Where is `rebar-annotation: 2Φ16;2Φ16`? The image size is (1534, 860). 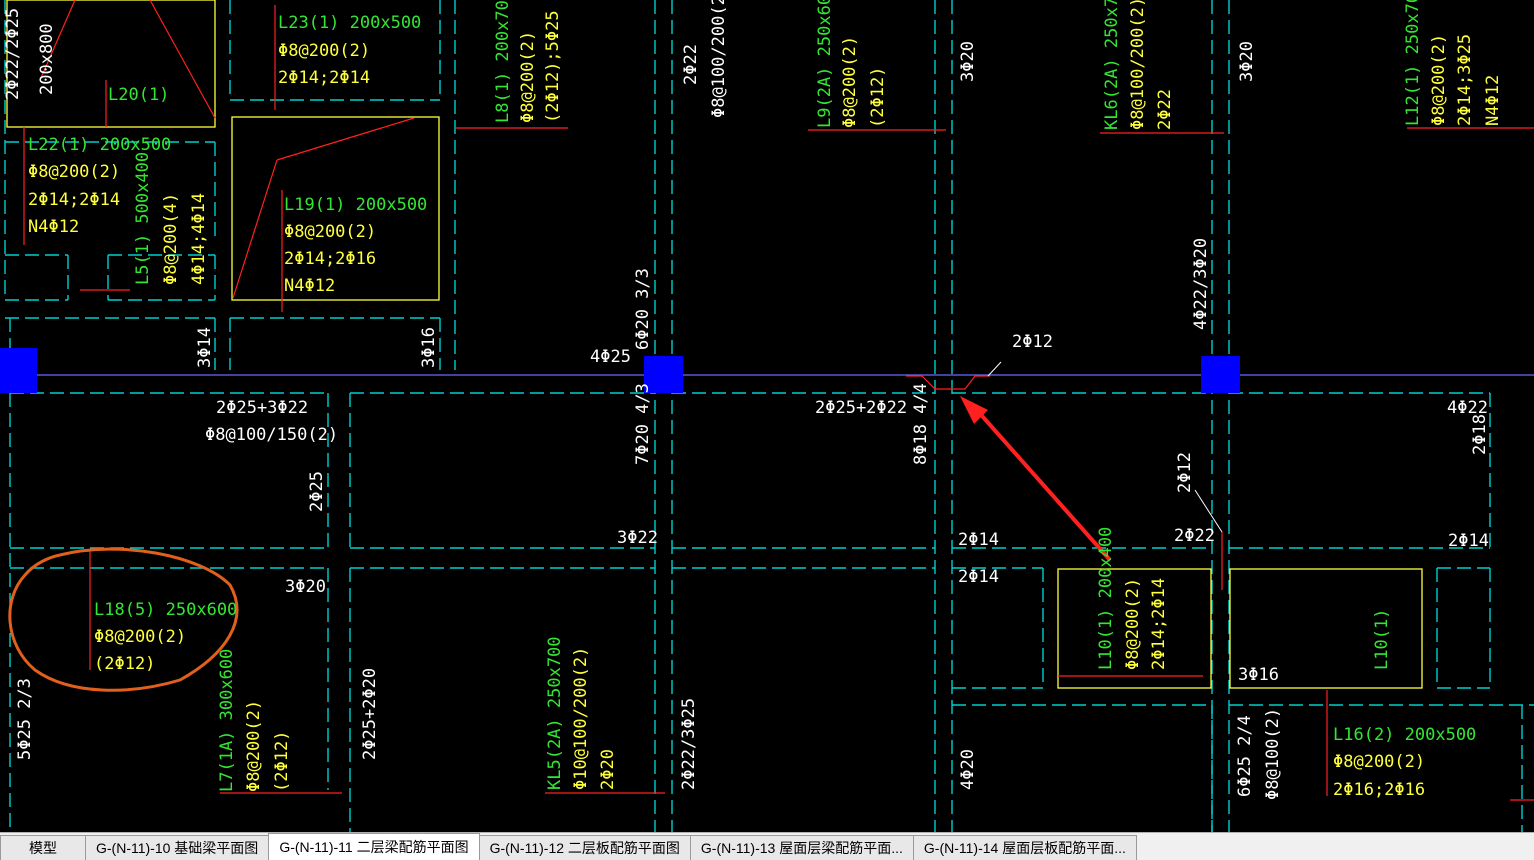
rebar-annotation: 2Φ16;2Φ16 is located at coordinates (1379, 790).